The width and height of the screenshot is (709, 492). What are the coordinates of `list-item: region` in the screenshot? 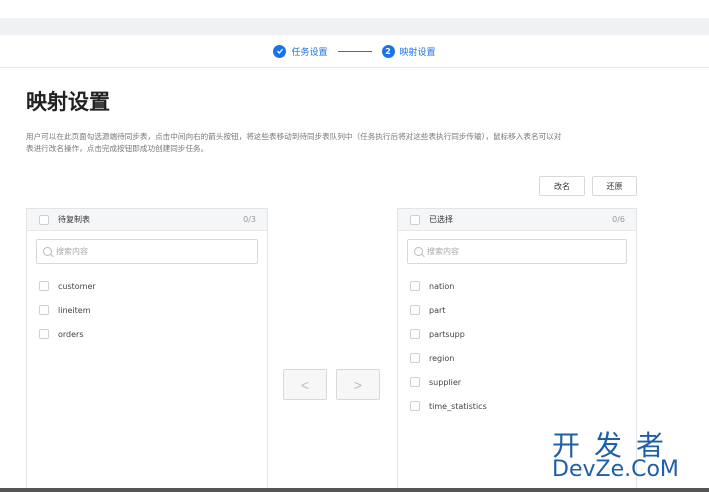 It's located at (517, 358).